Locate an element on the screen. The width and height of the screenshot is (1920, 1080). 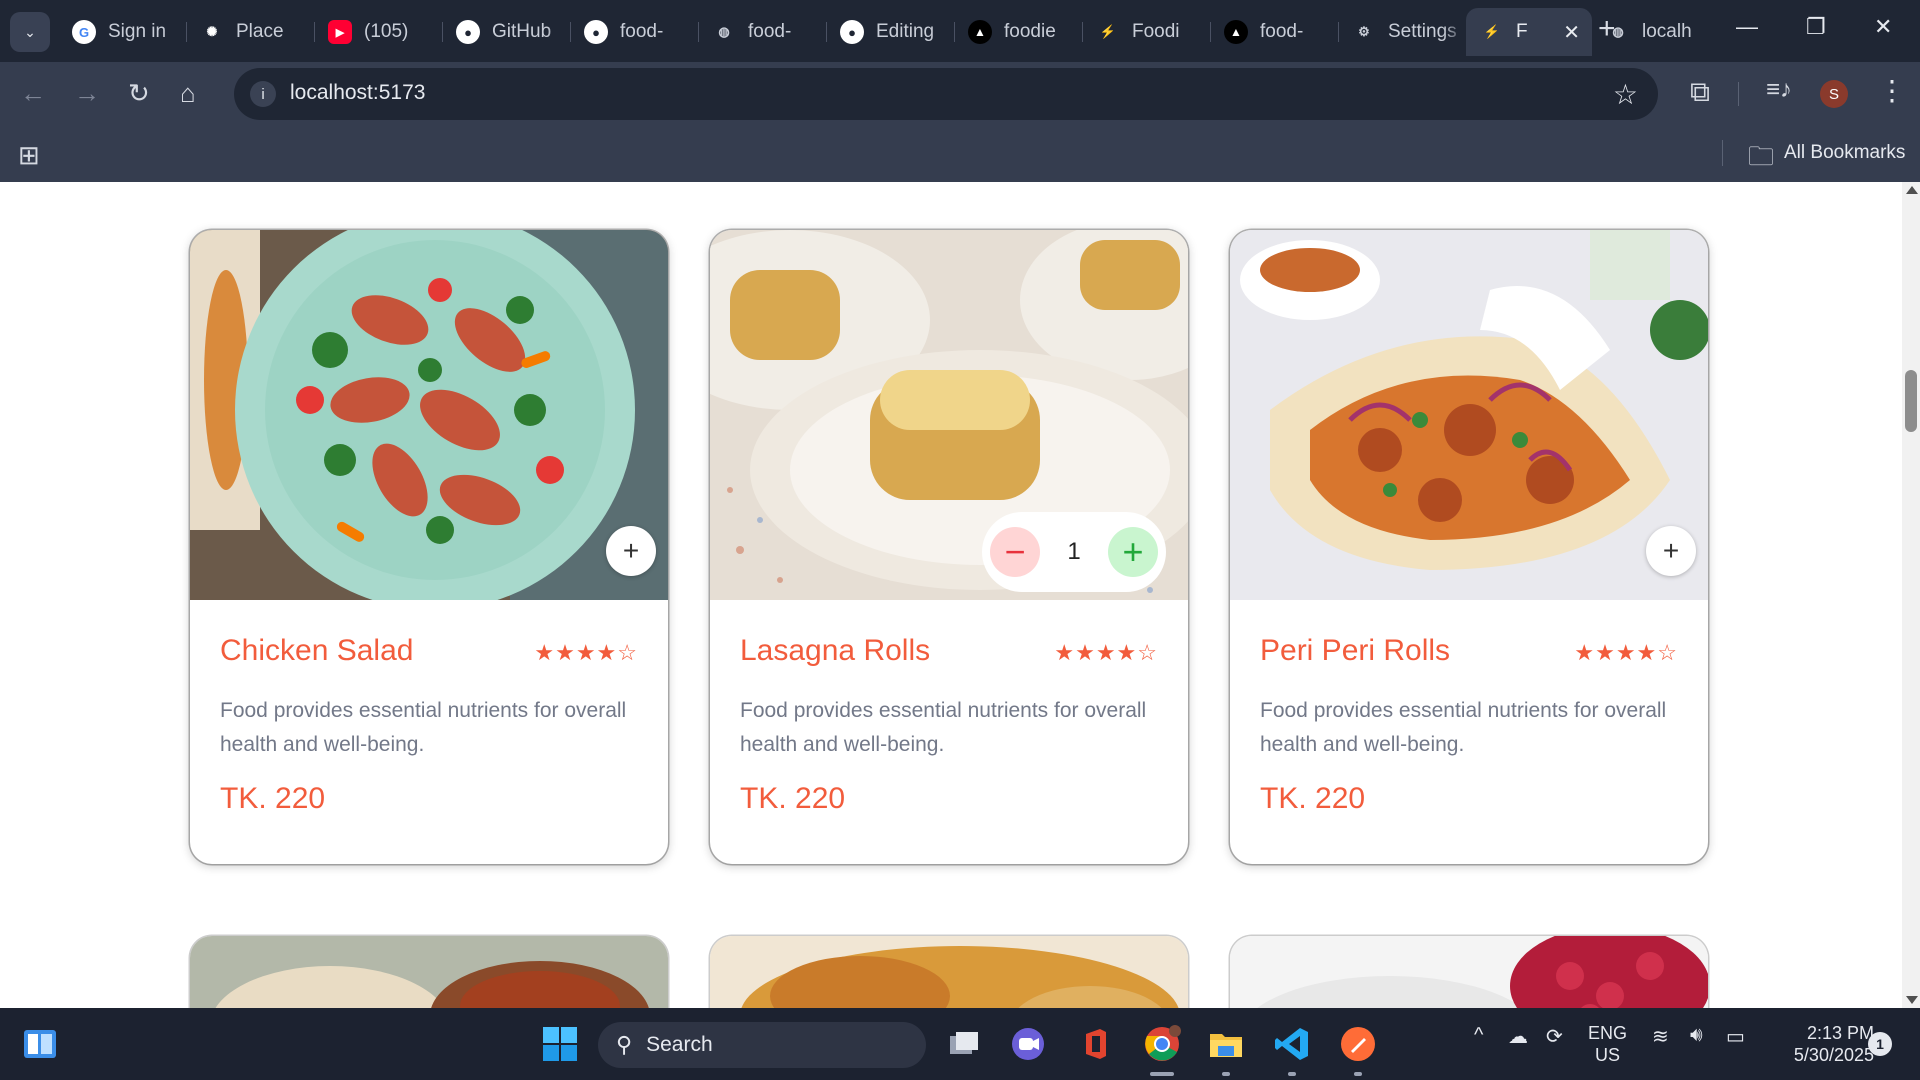
globe-icon: ◍ is located at coordinates (724, 31).